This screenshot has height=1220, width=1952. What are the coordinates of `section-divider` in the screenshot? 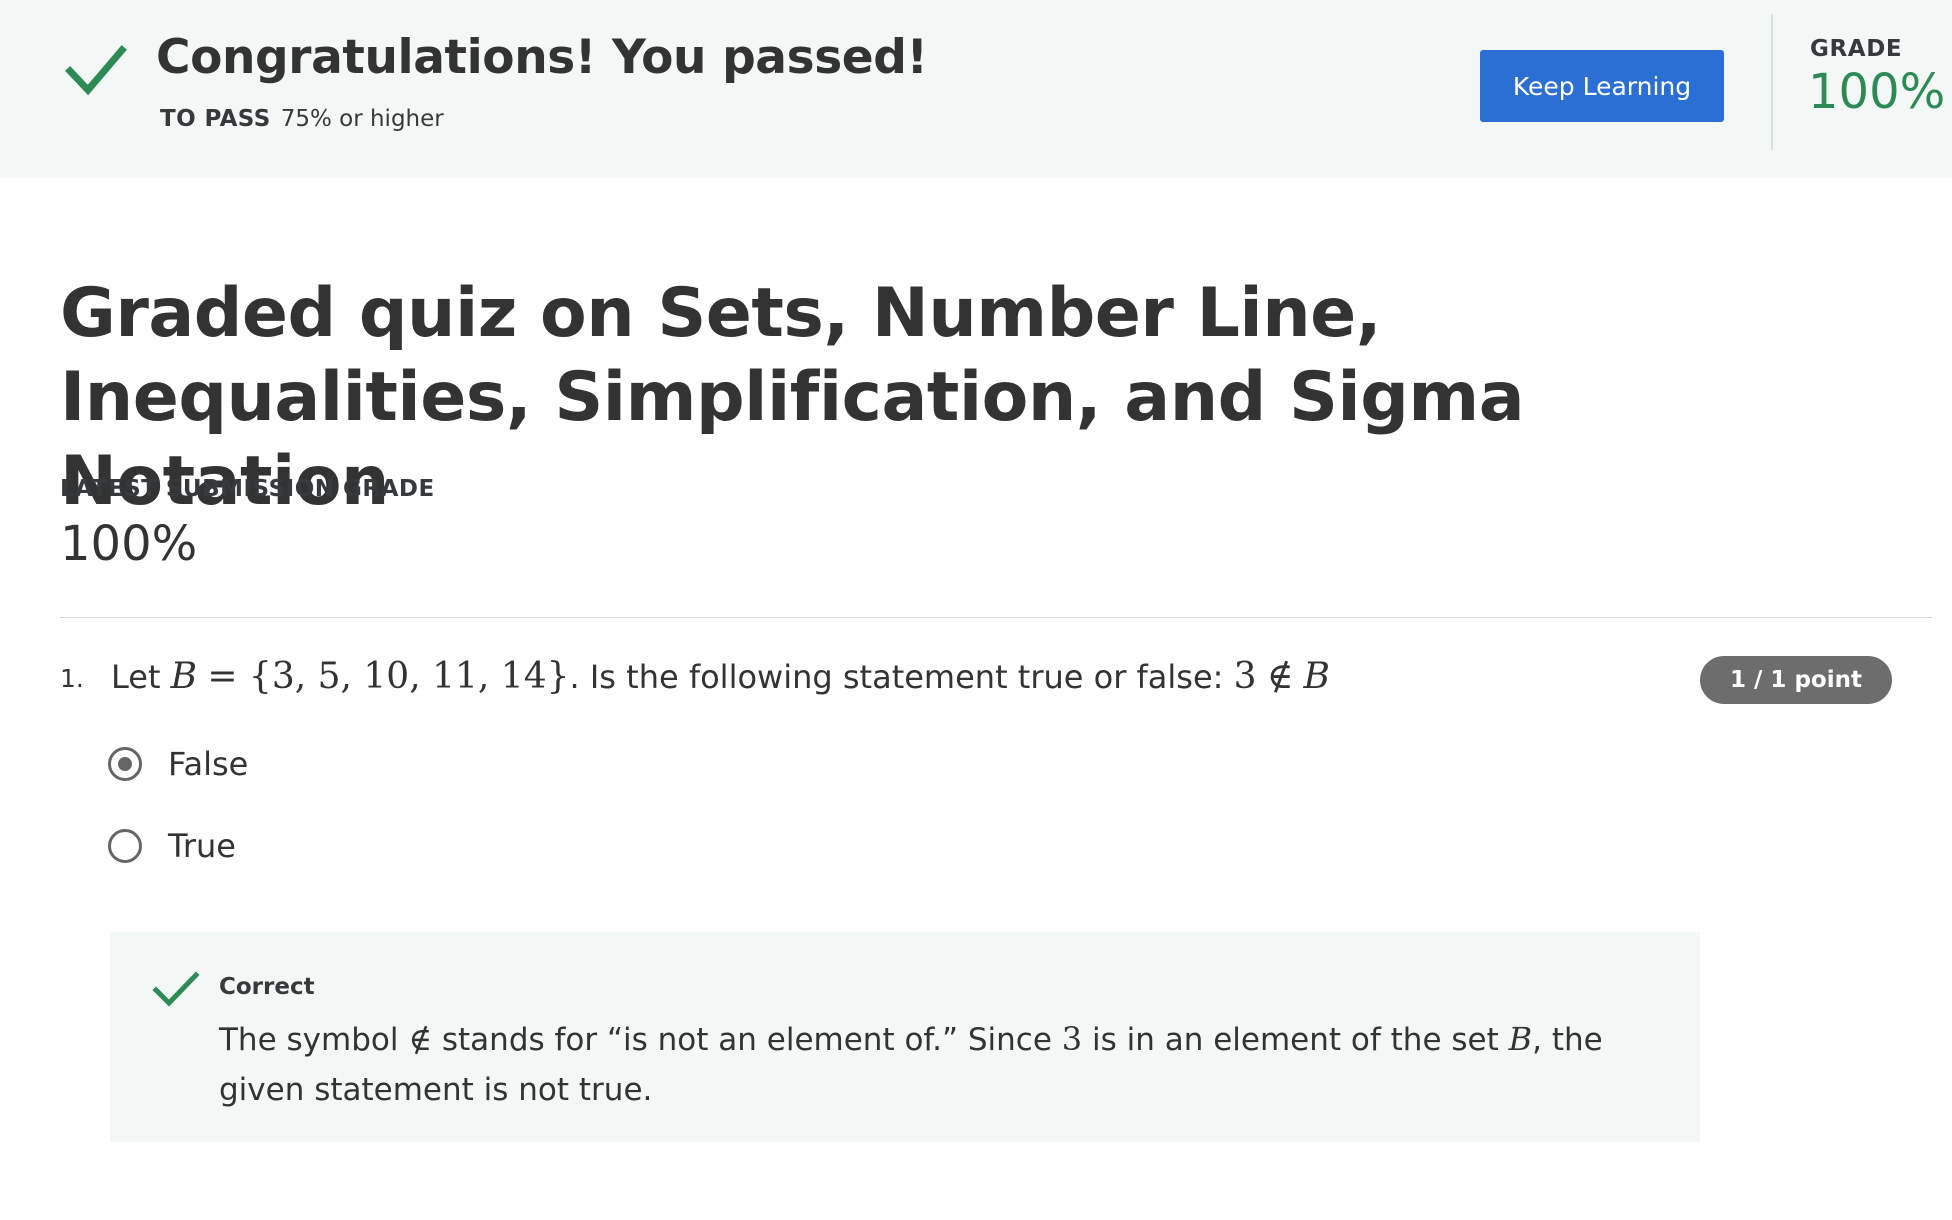 It's located at (996, 617).